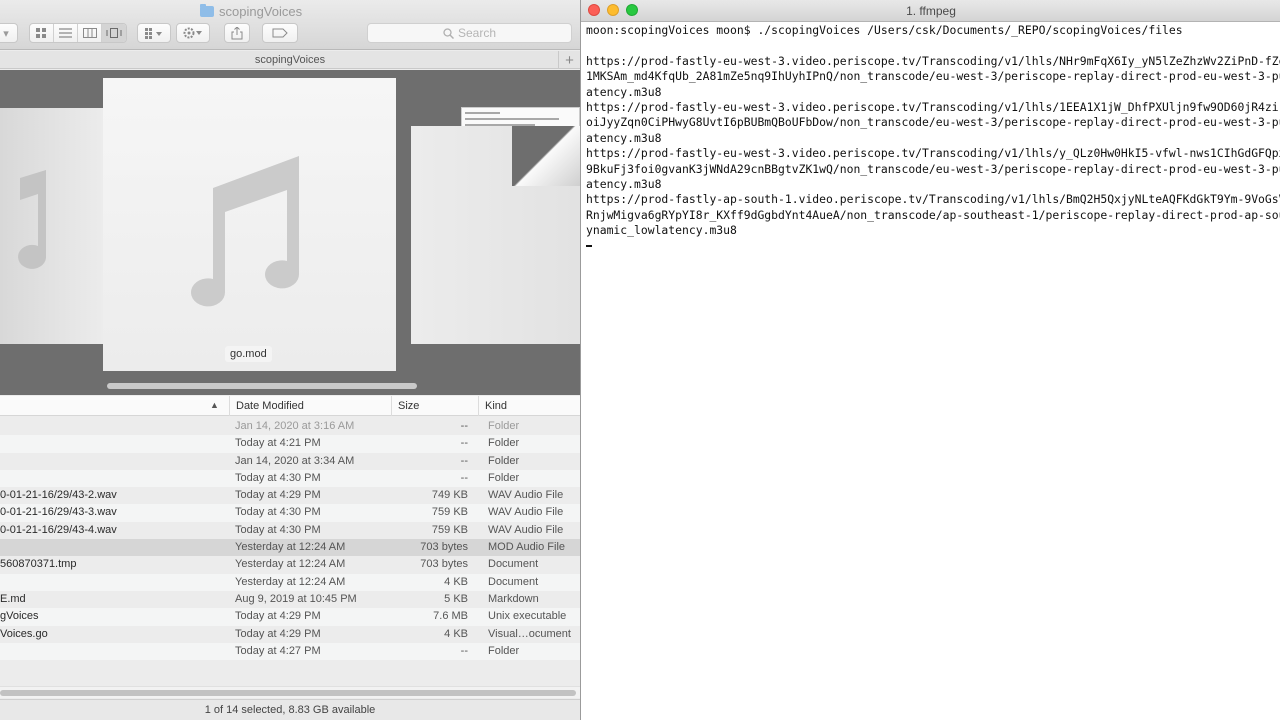 Image resolution: width=1280 pixels, height=720 pixels. Describe the element at coordinates (42, 33) in the screenshot. I see `icon-view-icon` at that location.